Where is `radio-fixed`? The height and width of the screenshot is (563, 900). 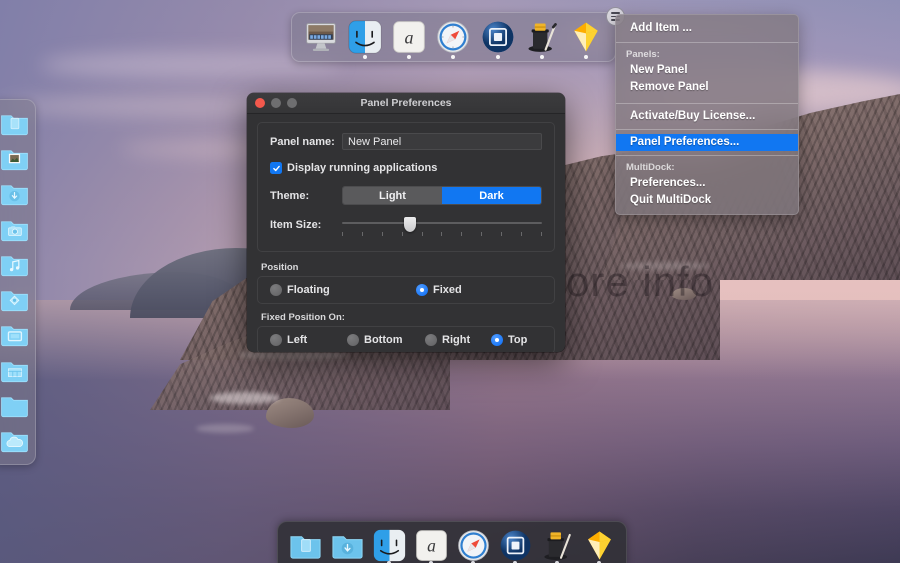 radio-fixed is located at coordinates (422, 290).